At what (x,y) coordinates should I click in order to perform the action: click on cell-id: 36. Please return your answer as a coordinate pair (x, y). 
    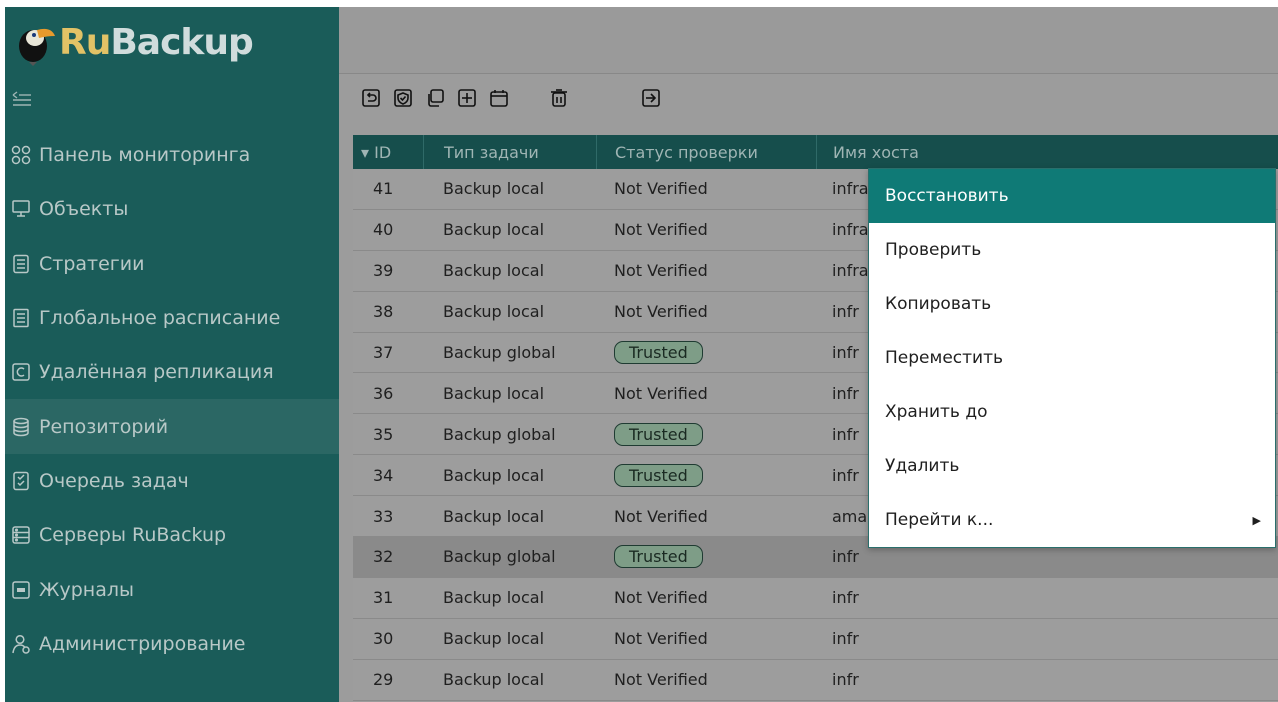
    Looking at the image, I should click on (383, 393).